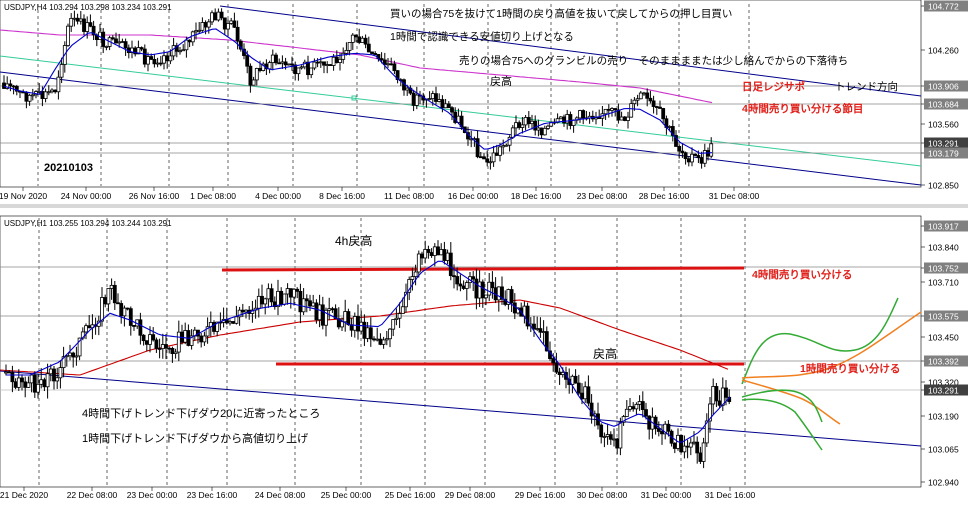 The image size is (968, 505). Describe the element at coordinates (24, 495) in the screenshot. I see `time-label: 21 Dec 2020` at that location.